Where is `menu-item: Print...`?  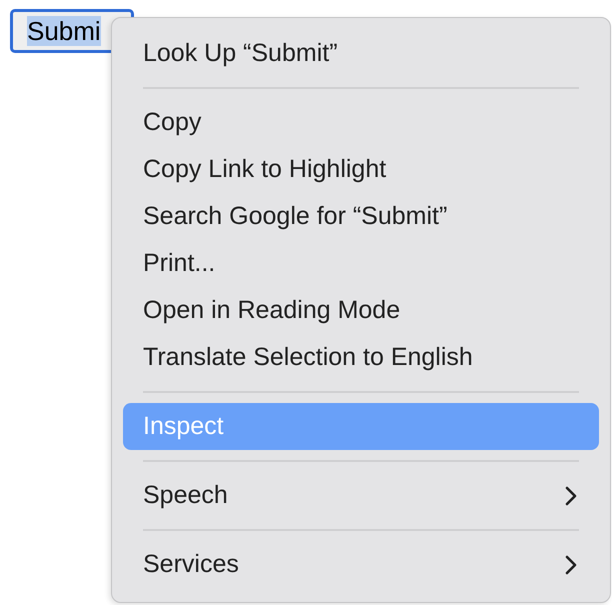
menu-item: Print... is located at coordinates (361, 263).